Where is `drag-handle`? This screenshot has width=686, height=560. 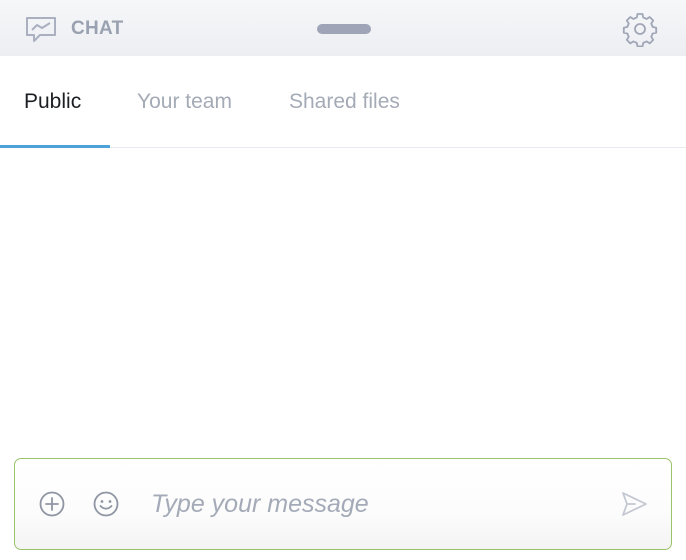
drag-handle is located at coordinates (344, 29).